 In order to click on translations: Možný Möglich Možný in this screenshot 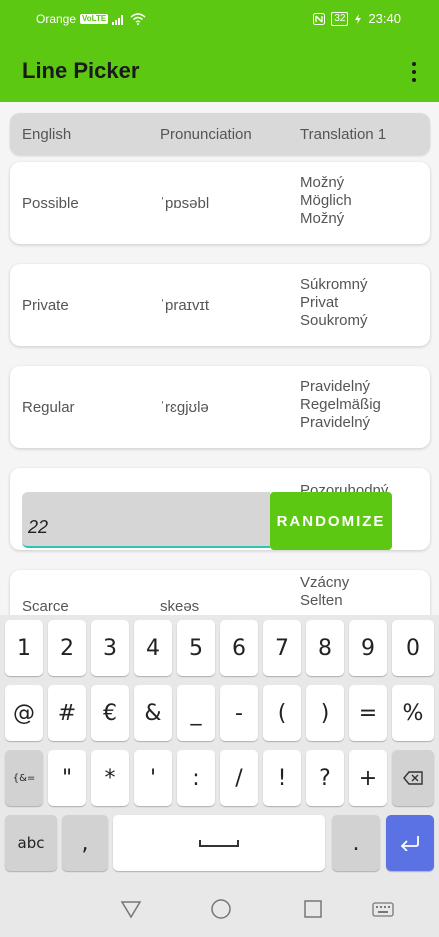, I will do `click(326, 200)`.